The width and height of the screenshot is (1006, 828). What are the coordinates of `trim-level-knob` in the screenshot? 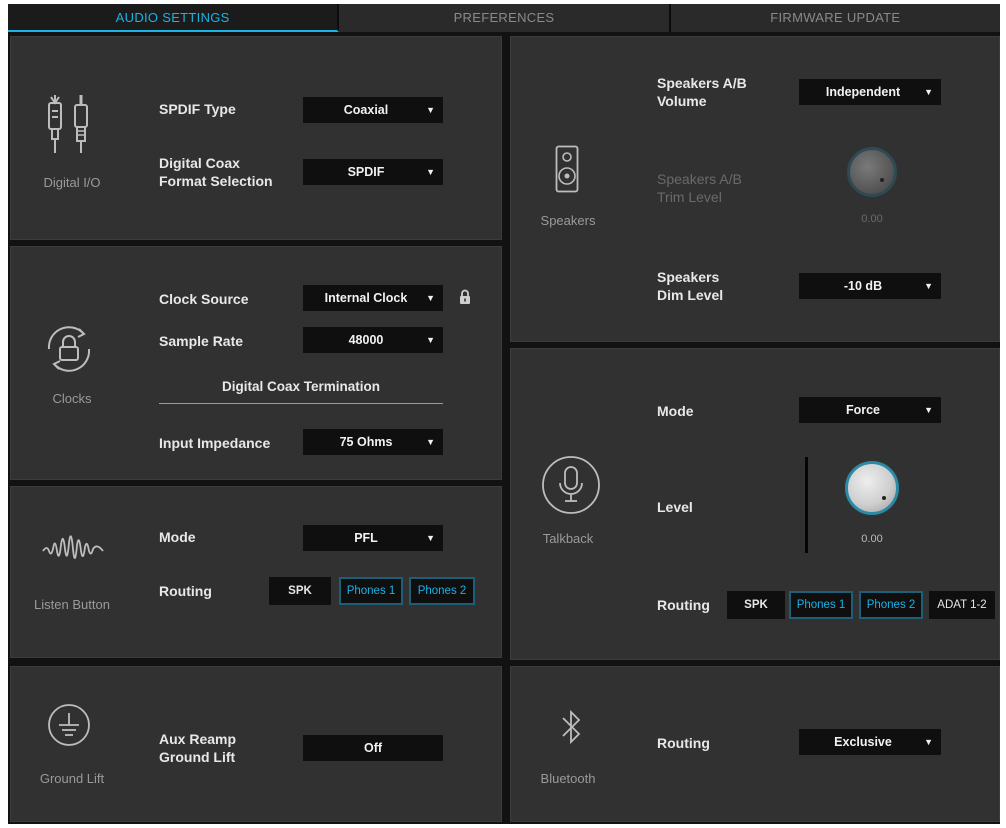 It's located at (872, 172).